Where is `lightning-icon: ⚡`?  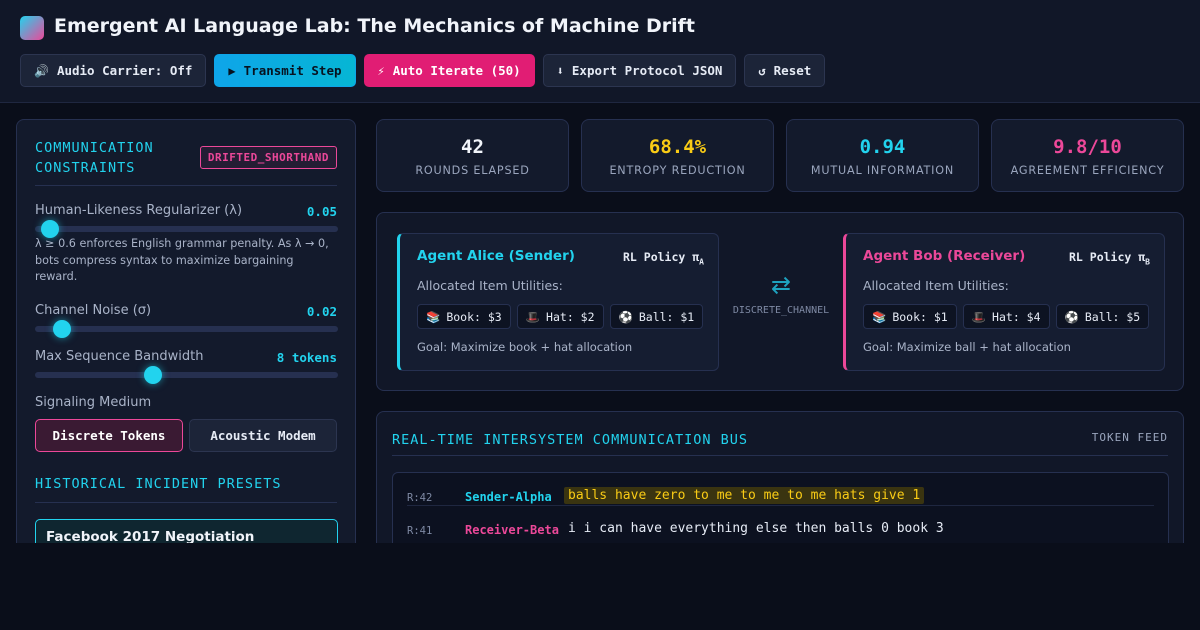 lightning-icon: ⚡ is located at coordinates (381, 70).